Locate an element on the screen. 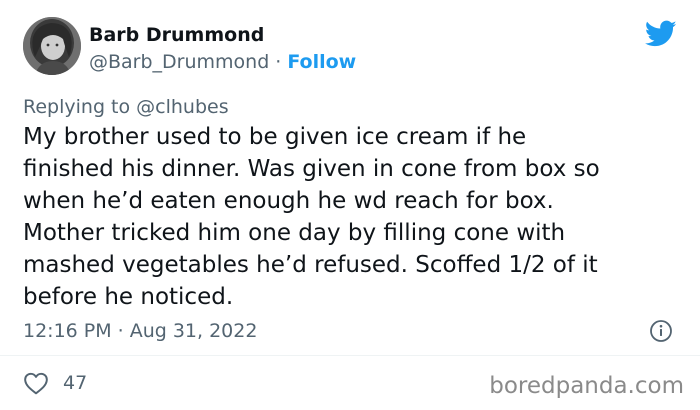 Image resolution: width=700 pixels, height=410 pixels. avatar is located at coordinates (52, 46).